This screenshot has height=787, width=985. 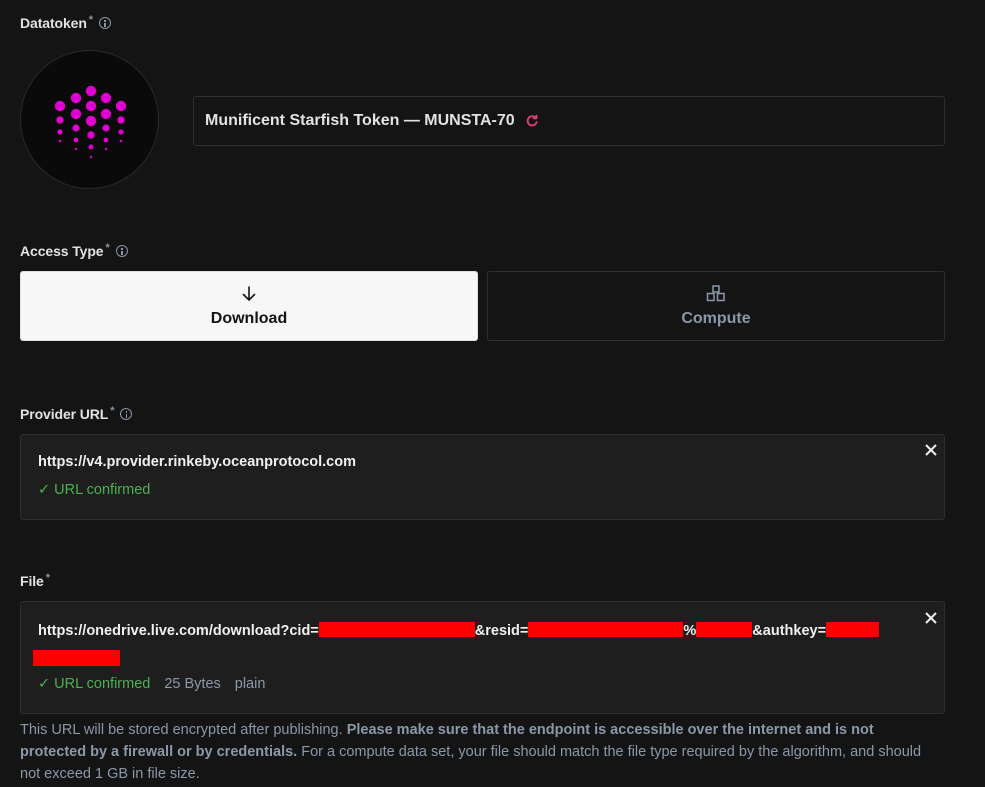 I want to click on file-url-status: ✓ URL confirmed, so click(x=94, y=684).